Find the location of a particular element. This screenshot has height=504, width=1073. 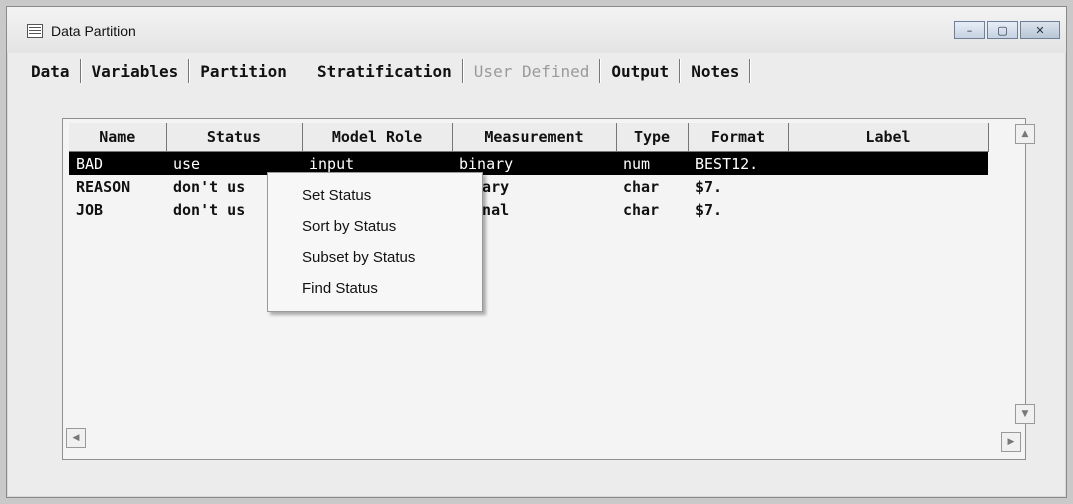

minimize-button: – is located at coordinates (969, 30).